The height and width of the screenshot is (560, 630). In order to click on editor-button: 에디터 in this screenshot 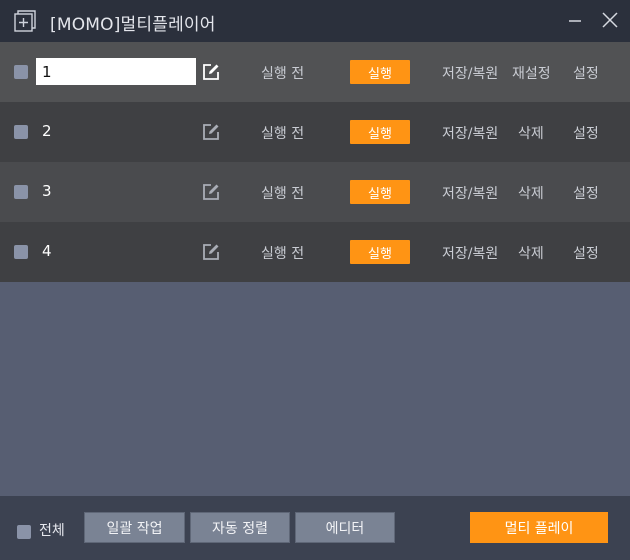, I will do `click(345, 527)`.